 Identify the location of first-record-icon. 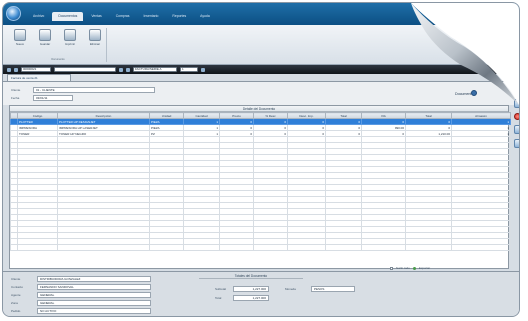
(9, 69).